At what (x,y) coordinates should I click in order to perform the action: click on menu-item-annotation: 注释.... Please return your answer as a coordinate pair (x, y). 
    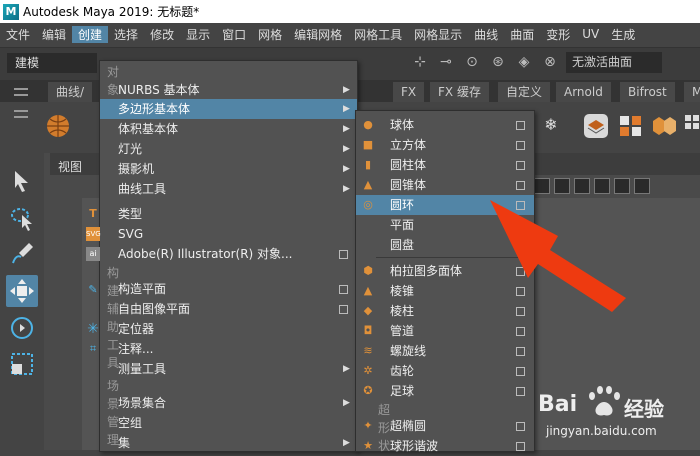
    Looking at the image, I should click on (228, 349).